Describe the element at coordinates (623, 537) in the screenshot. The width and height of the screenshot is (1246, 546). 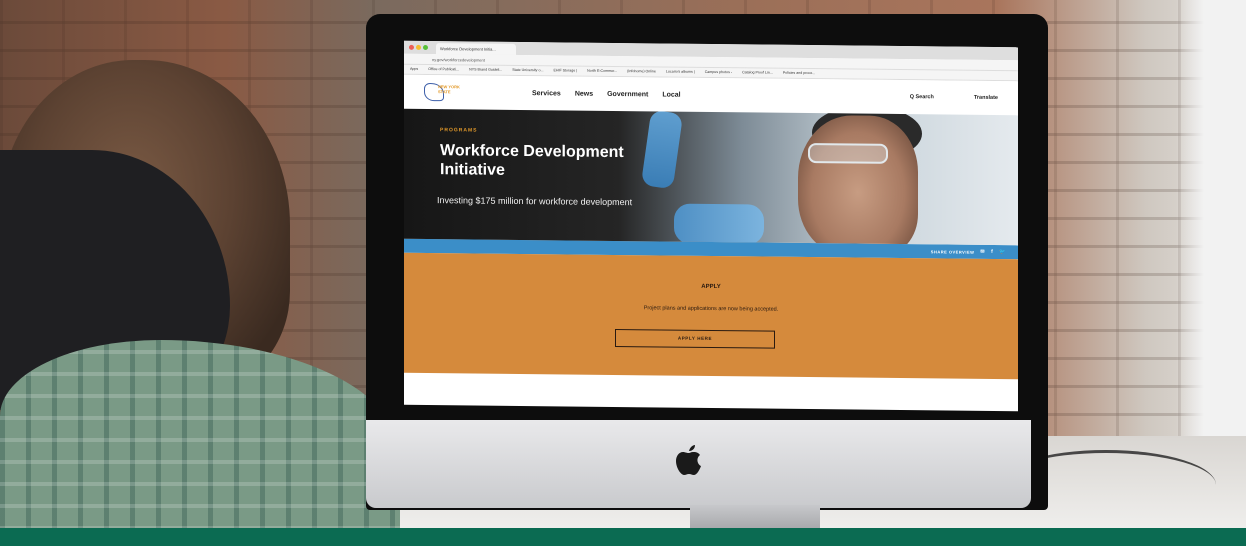
I see `bottom-color-band` at that location.